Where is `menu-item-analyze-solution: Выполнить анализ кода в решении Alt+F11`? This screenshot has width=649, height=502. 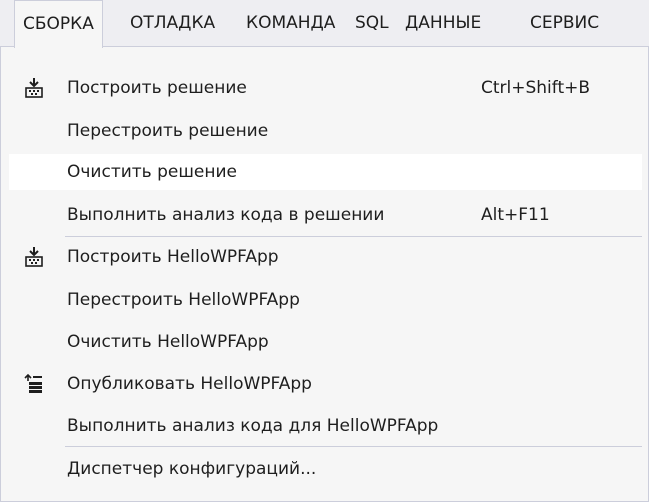
menu-item-analyze-solution: Выполнить анализ кода в решении Alt+F11 is located at coordinates (325, 215).